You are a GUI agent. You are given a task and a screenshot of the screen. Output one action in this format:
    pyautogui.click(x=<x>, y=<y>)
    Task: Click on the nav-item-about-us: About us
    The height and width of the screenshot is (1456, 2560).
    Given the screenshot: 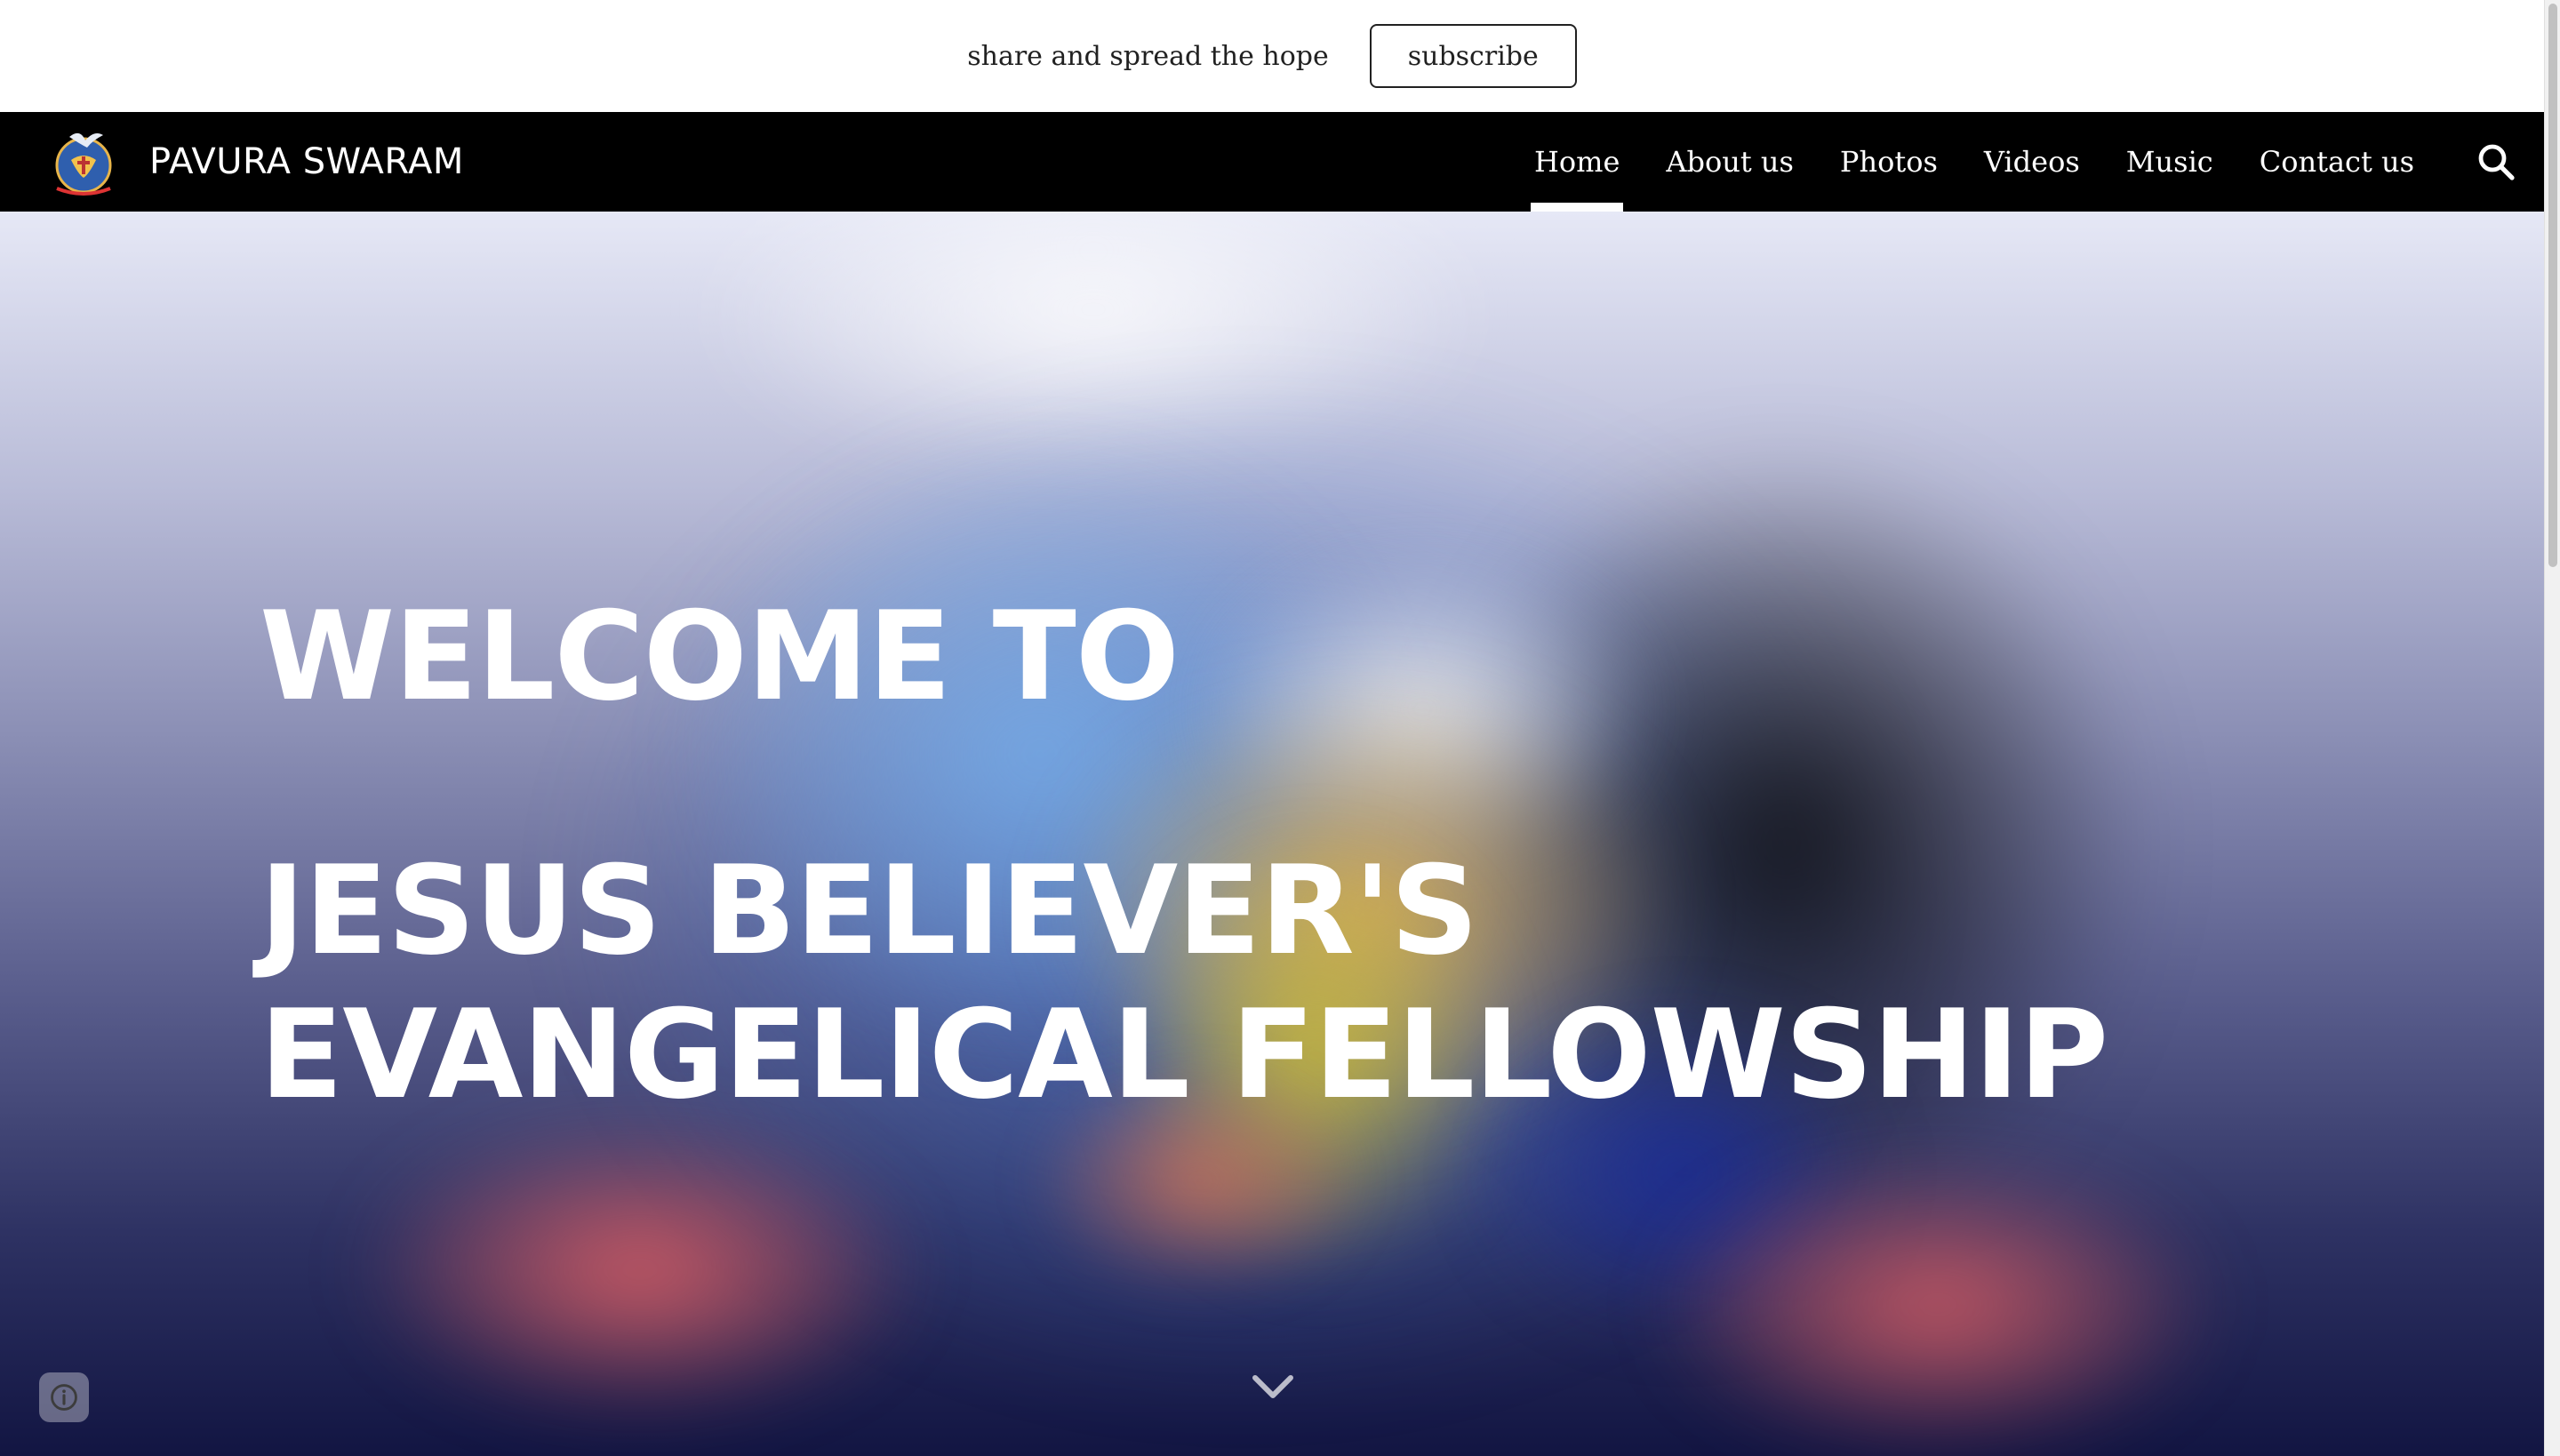 What is the action you would take?
    pyautogui.click(x=1730, y=162)
    